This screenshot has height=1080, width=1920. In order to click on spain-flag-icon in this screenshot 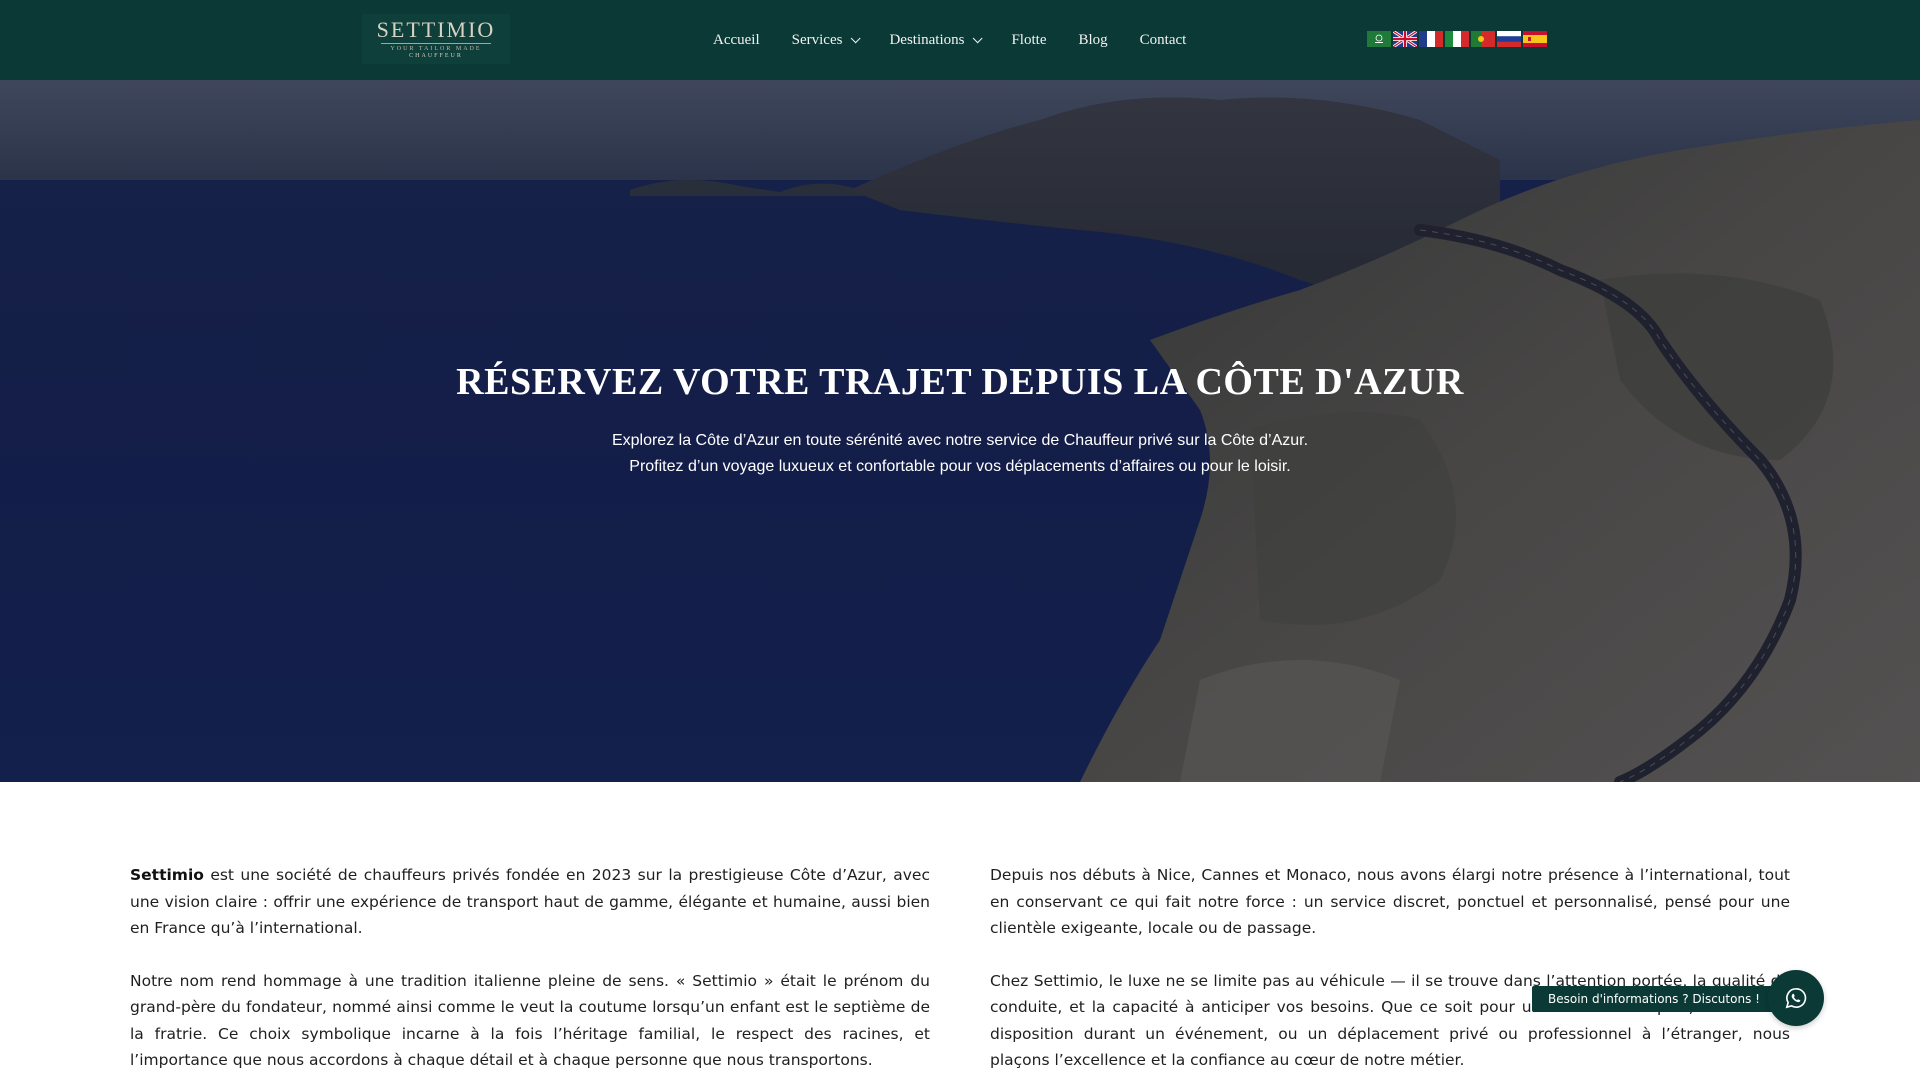, I will do `click(1535, 39)`.